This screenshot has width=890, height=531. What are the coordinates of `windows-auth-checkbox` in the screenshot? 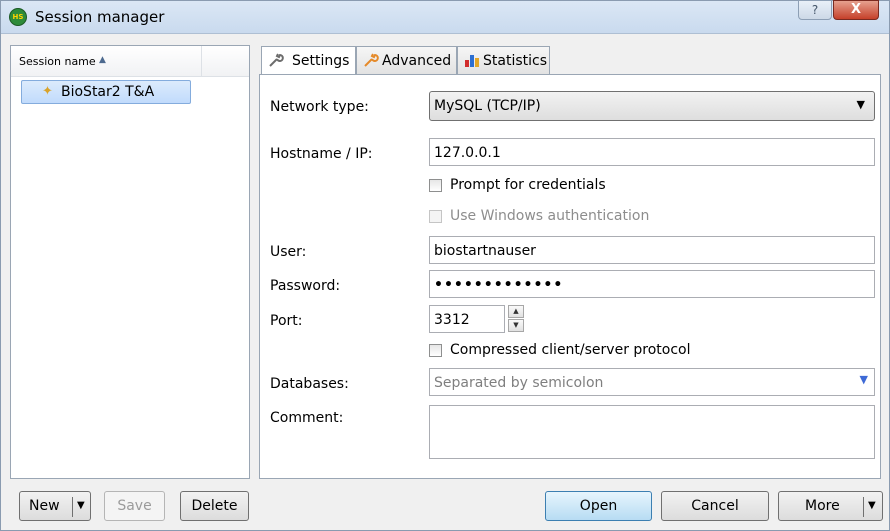 It's located at (435, 216).